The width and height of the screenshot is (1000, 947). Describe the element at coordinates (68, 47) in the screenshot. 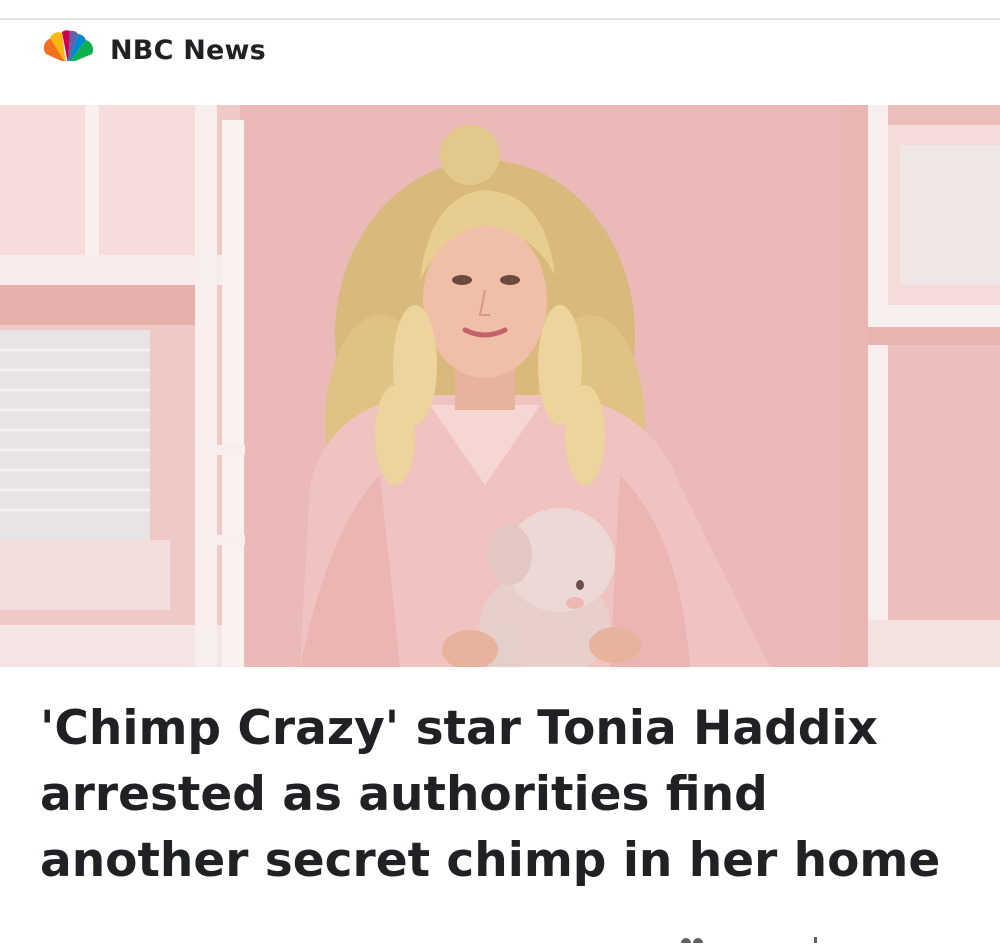

I see `nbc-peacock-icon` at that location.